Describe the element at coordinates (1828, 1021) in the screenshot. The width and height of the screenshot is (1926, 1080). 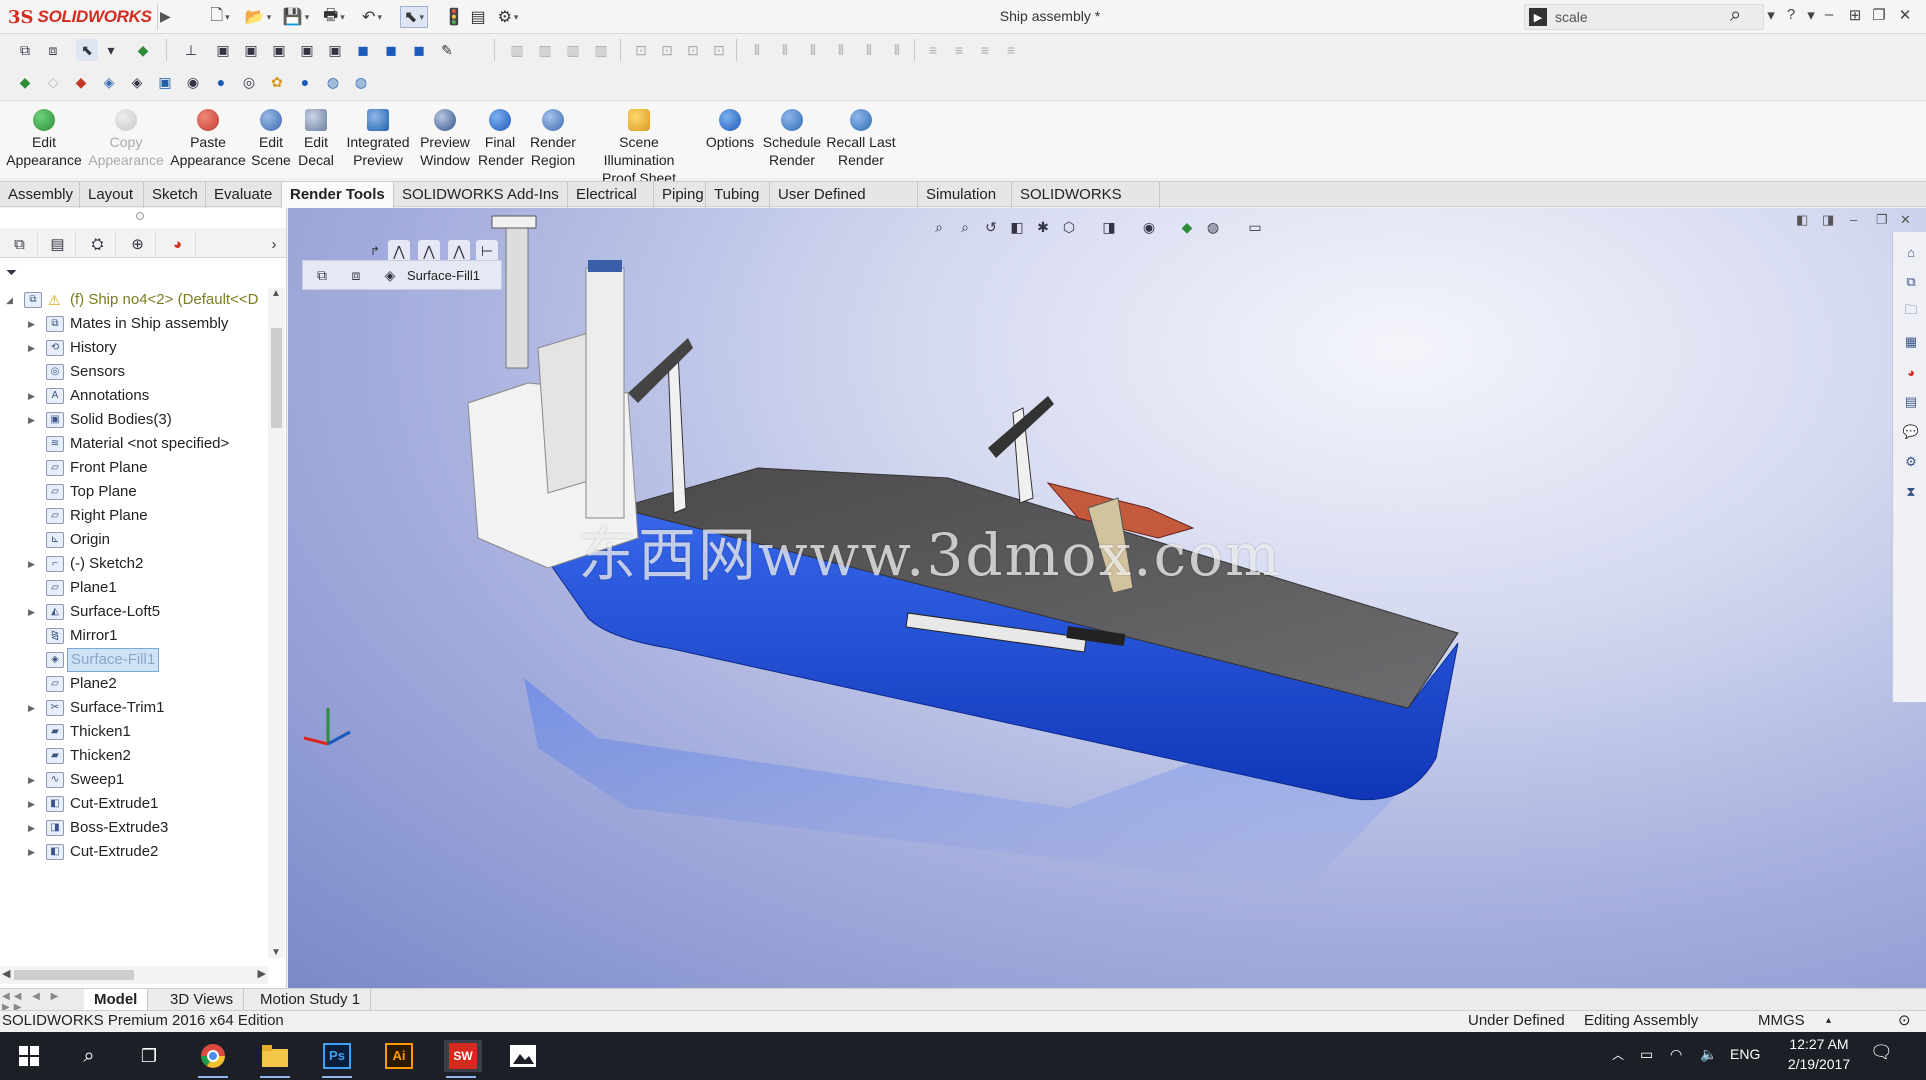
I see `units-dropdown-icon: ▴` at that location.